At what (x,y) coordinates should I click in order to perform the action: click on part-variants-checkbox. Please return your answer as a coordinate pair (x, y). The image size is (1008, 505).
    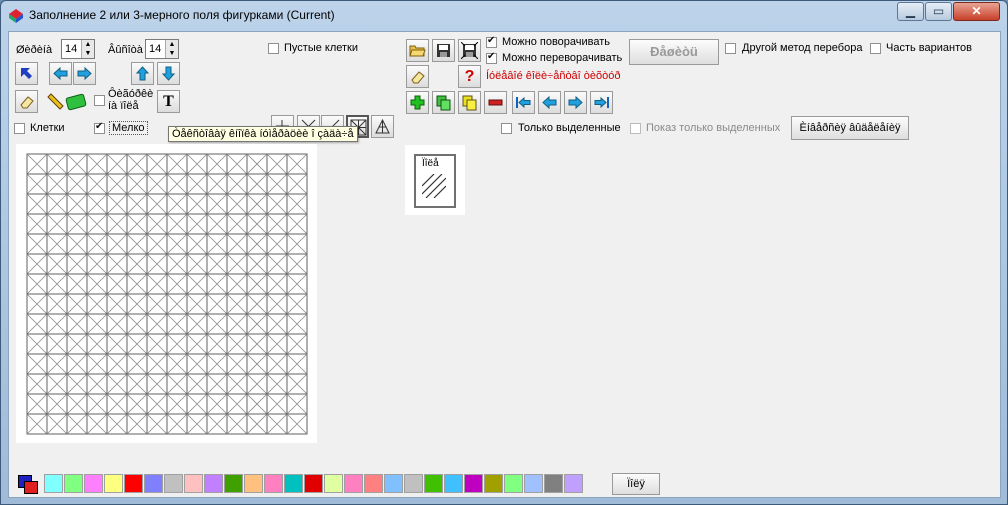
    Looking at the image, I should click on (875, 48).